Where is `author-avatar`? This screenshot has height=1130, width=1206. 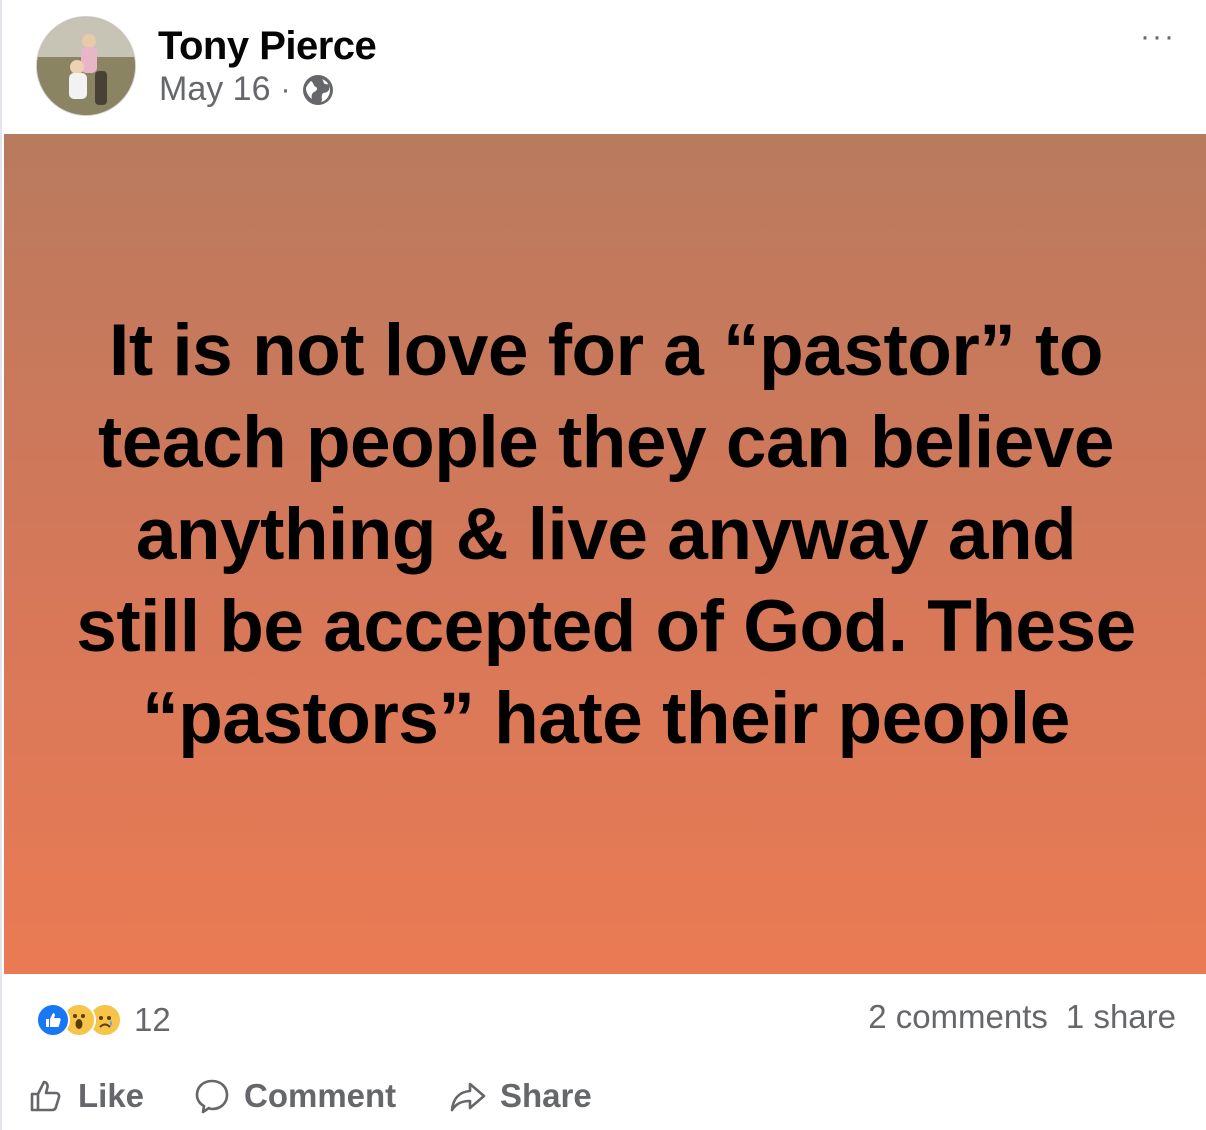 author-avatar is located at coordinates (86, 66).